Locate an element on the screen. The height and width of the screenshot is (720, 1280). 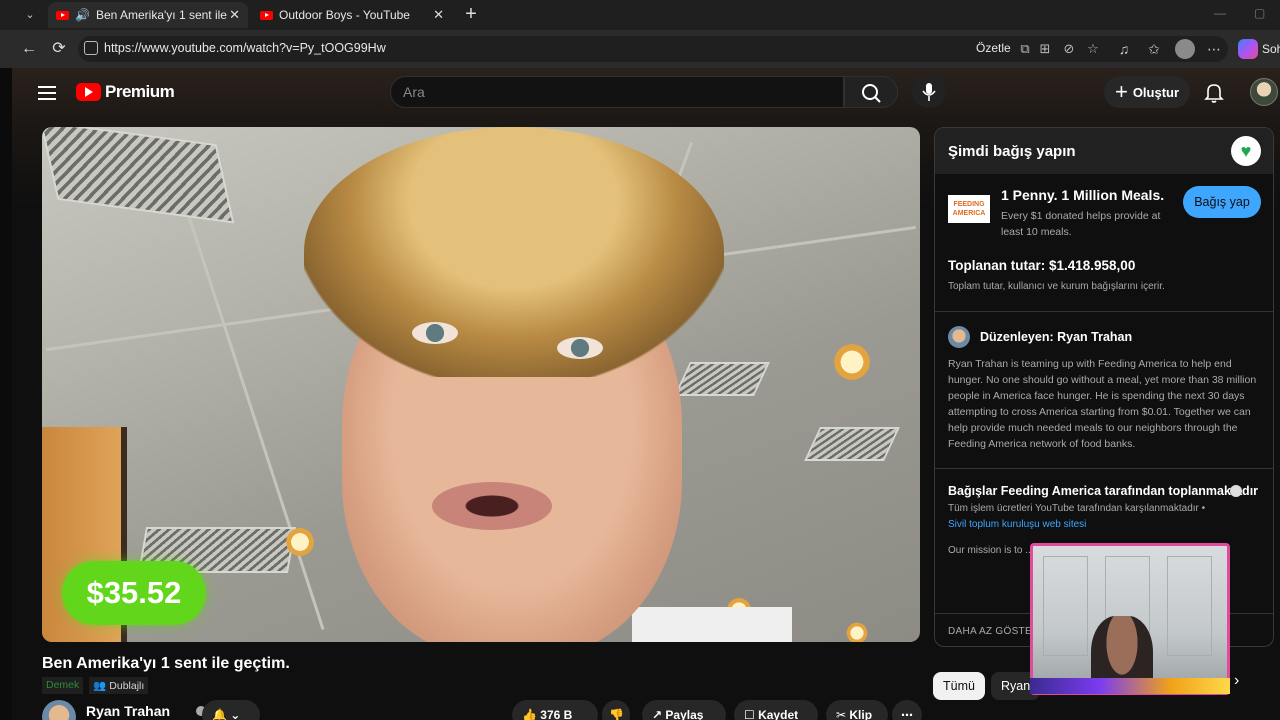
bell-icon is located at coordinates (1214, 93).